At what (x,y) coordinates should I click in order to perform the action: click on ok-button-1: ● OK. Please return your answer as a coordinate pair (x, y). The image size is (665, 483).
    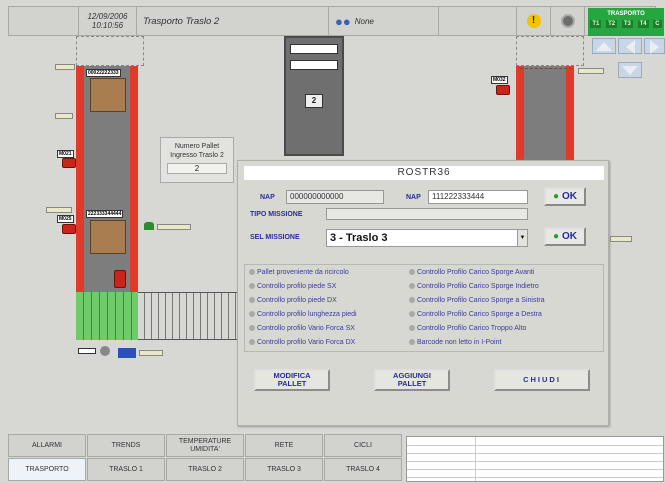
    Looking at the image, I should click on (565, 196).